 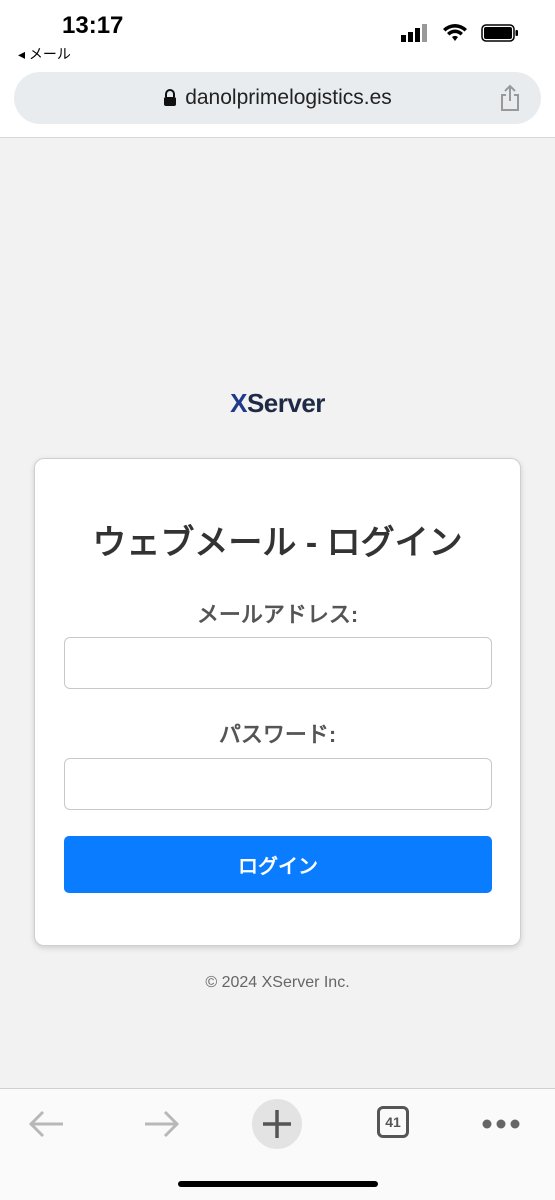 What do you see at coordinates (415, 35) in the screenshot?
I see `cellular-signal-icon` at bounding box center [415, 35].